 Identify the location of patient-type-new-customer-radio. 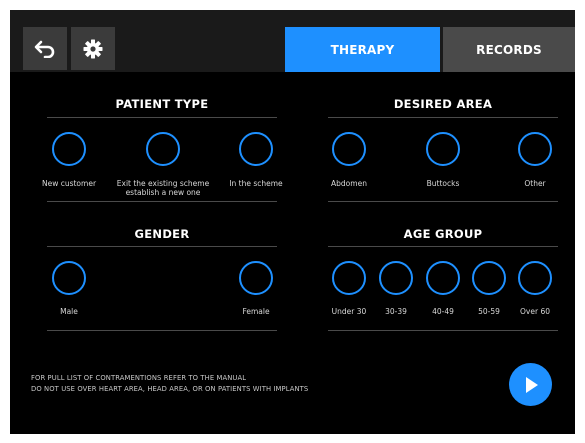
(69, 149).